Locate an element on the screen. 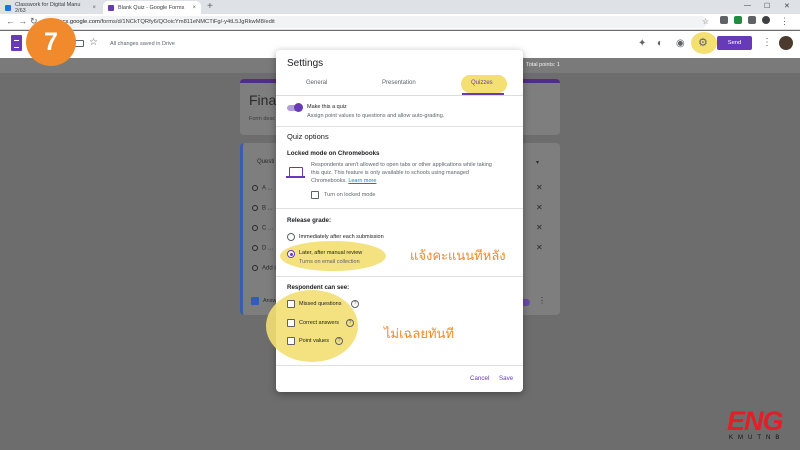 Image resolution: width=800 pixels, height=450 pixels. answer-key-icon is located at coordinates (255, 301).